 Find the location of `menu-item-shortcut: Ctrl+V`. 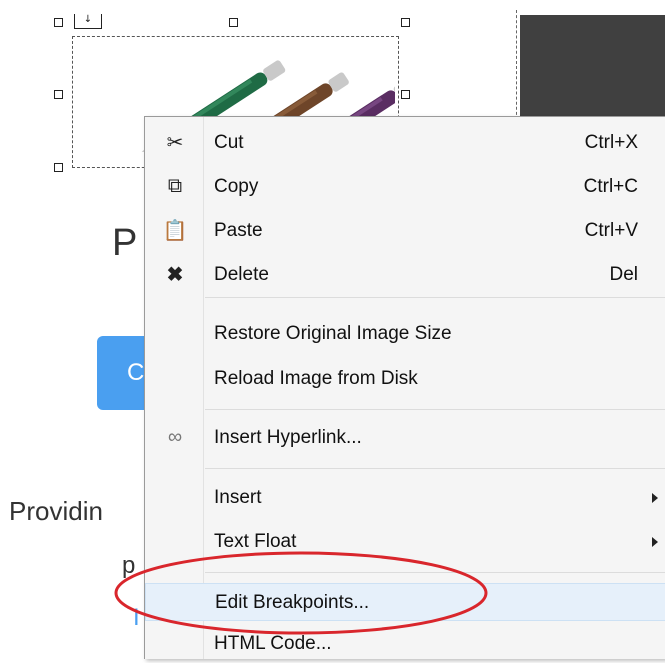

menu-item-shortcut: Ctrl+V is located at coordinates (611, 230).